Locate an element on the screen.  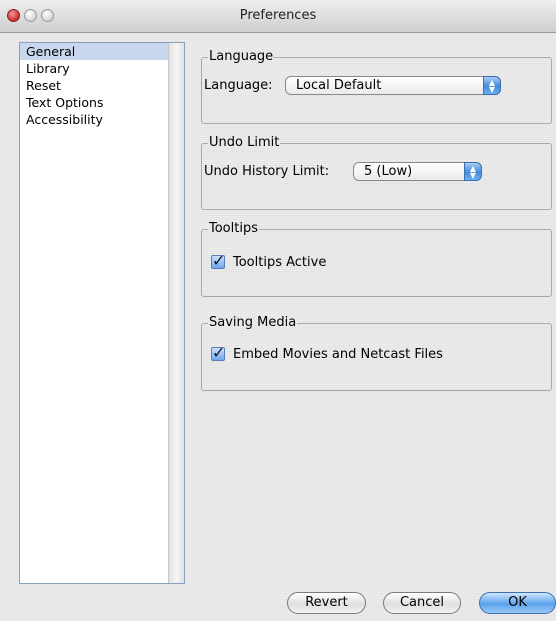
tooltips-active-checkbox: ✓ is located at coordinates (218, 260).